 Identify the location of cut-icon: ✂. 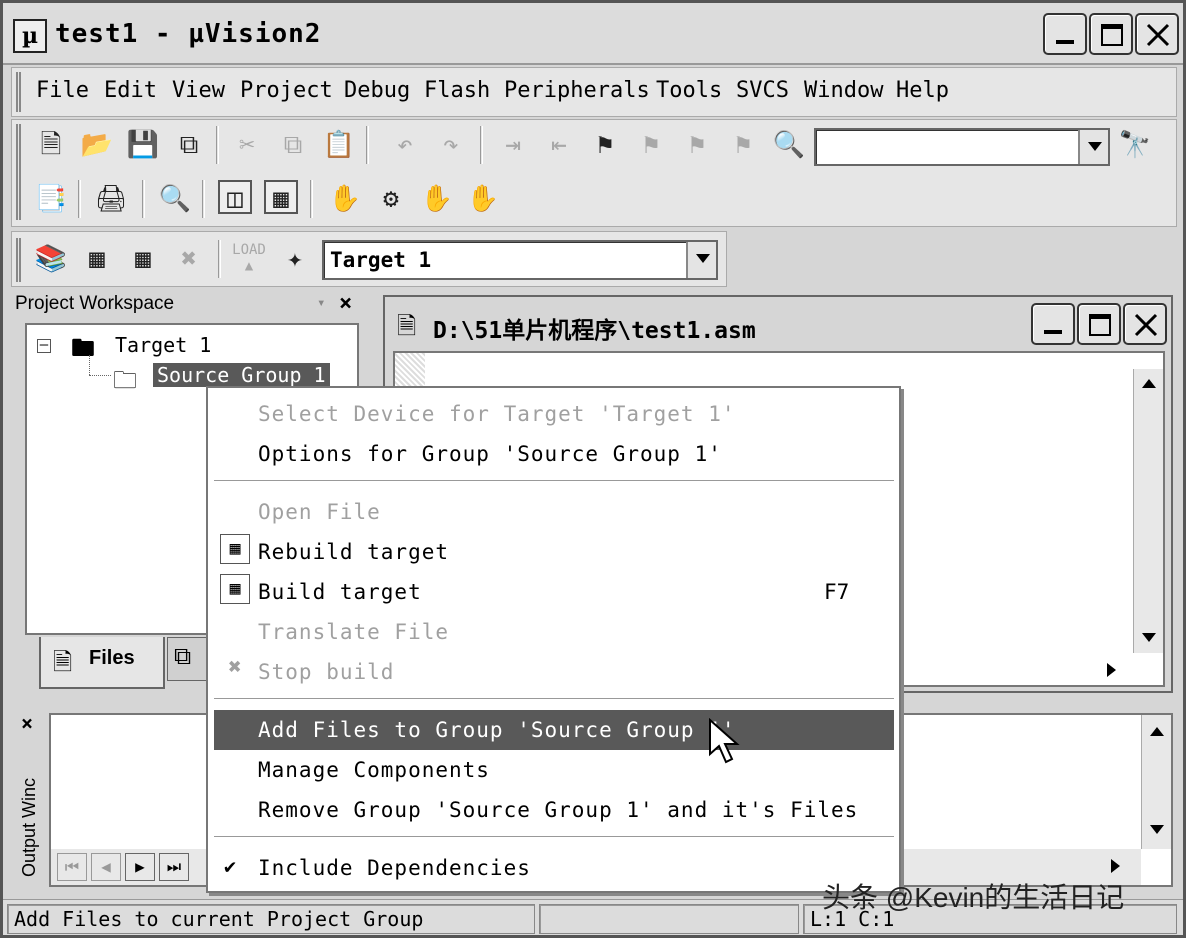
(247, 145).